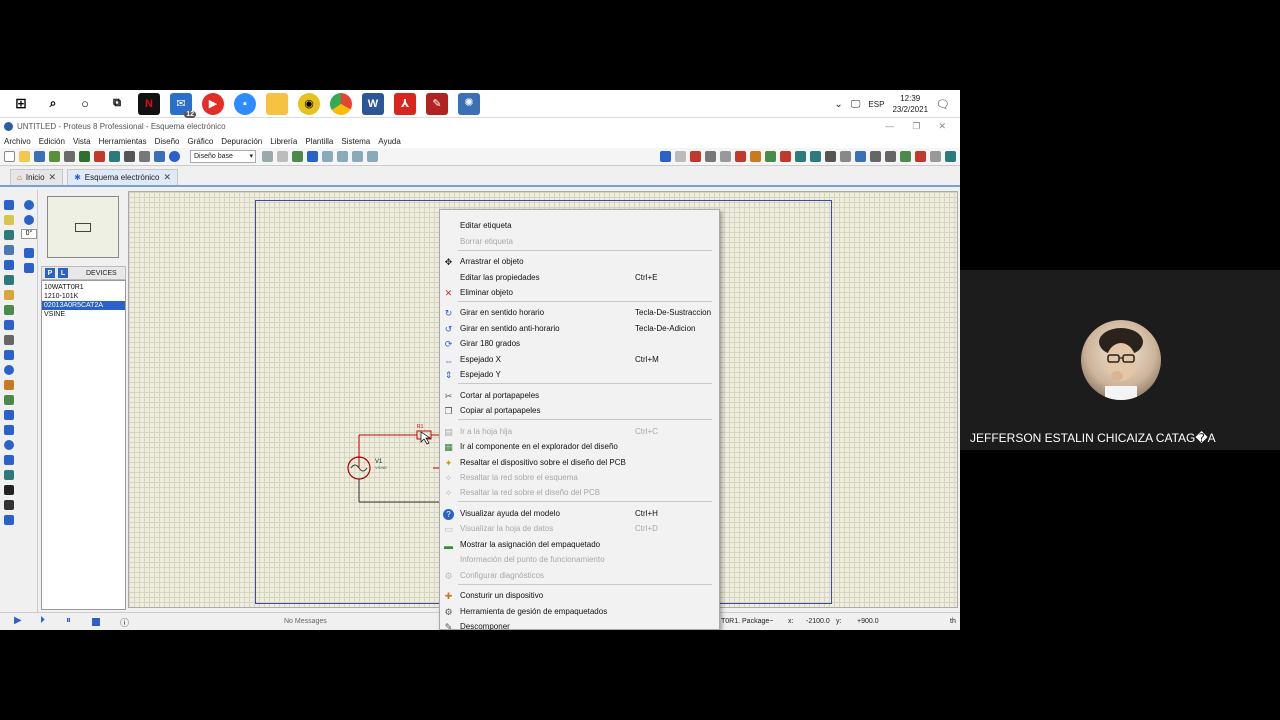 This screenshot has height=720, width=1280. What do you see at coordinates (9, 475) in the screenshot?
I see `path-mode-icon` at bounding box center [9, 475].